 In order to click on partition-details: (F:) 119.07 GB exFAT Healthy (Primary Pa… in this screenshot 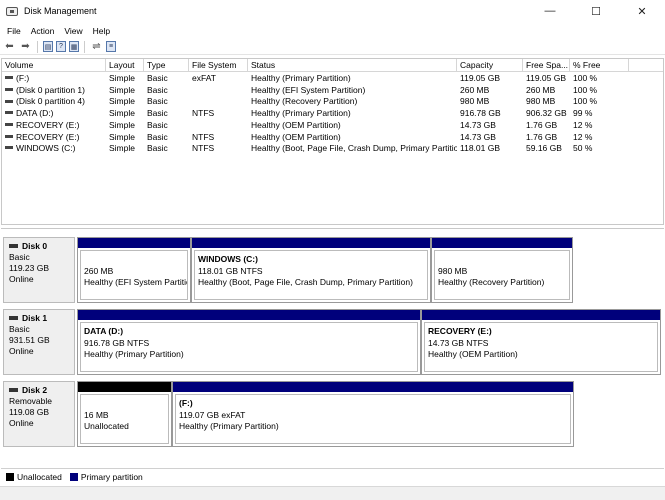, I will do `click(373, 419)`.